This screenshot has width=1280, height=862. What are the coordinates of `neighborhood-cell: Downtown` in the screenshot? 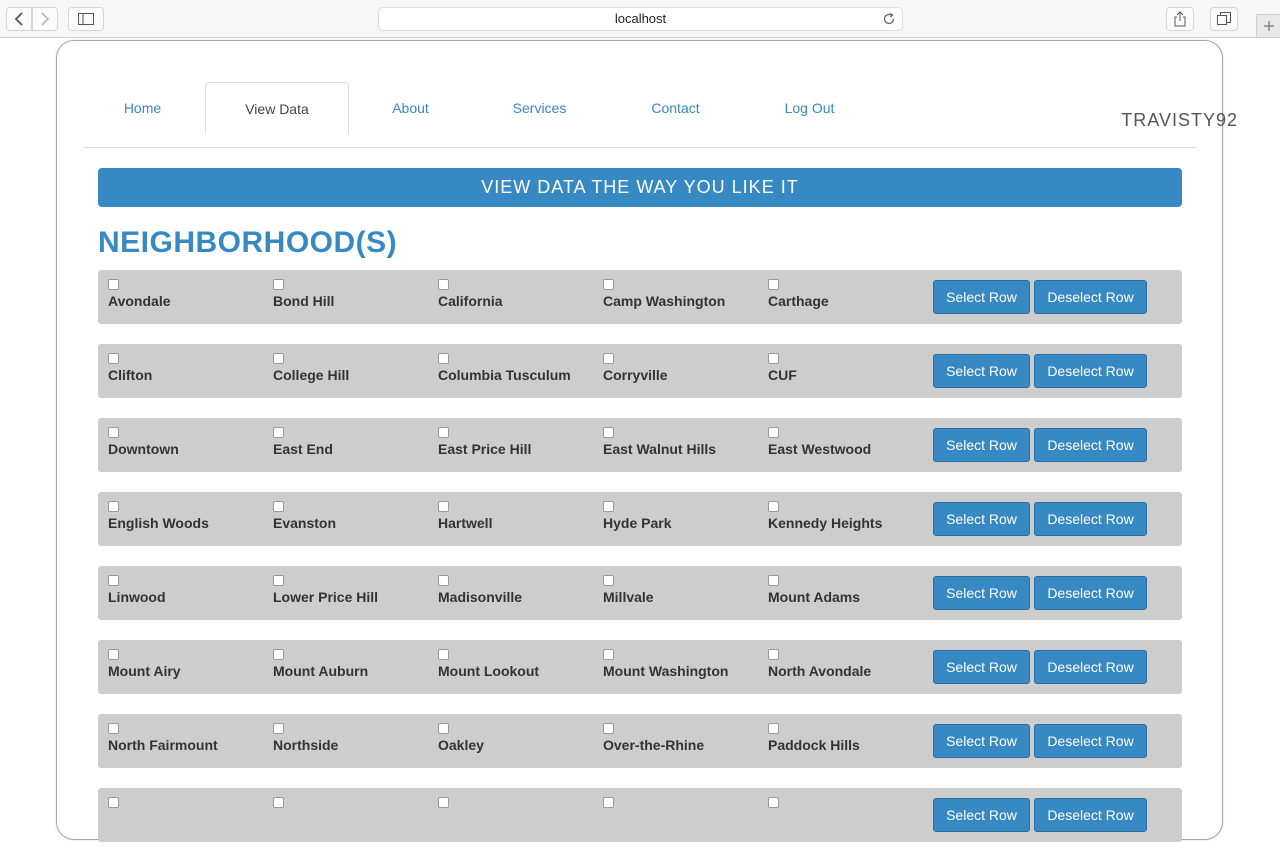 It's located at (178, 445).